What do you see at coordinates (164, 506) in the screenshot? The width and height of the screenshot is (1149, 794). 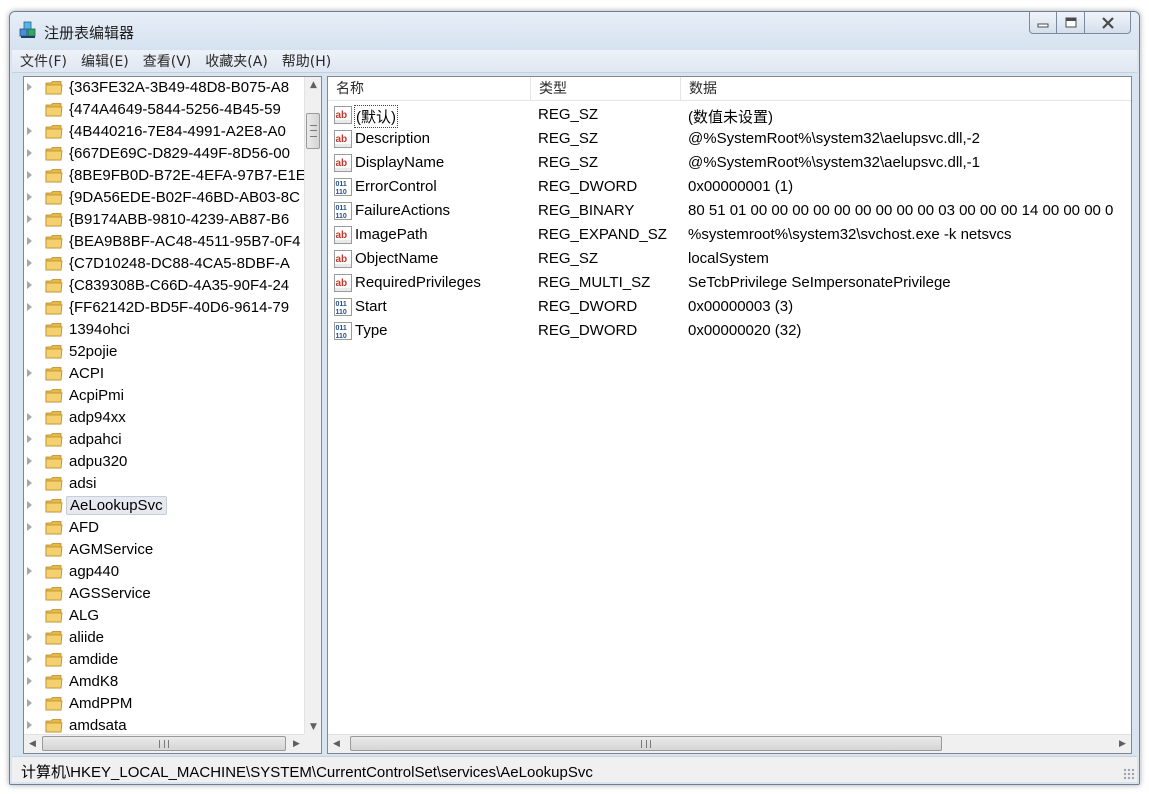 I see `tree-item: AeLookupSvc` at bounding box center [164, 506].